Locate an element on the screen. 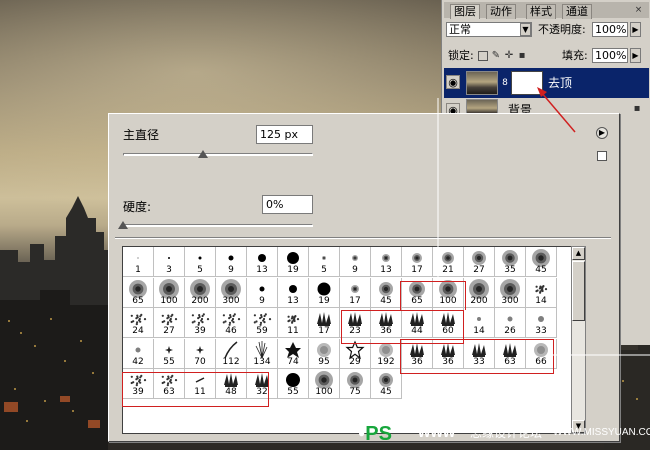 The width and height of the screenshot is (650, 450). brush-preset: 3 is located at coordinates (169, 262).